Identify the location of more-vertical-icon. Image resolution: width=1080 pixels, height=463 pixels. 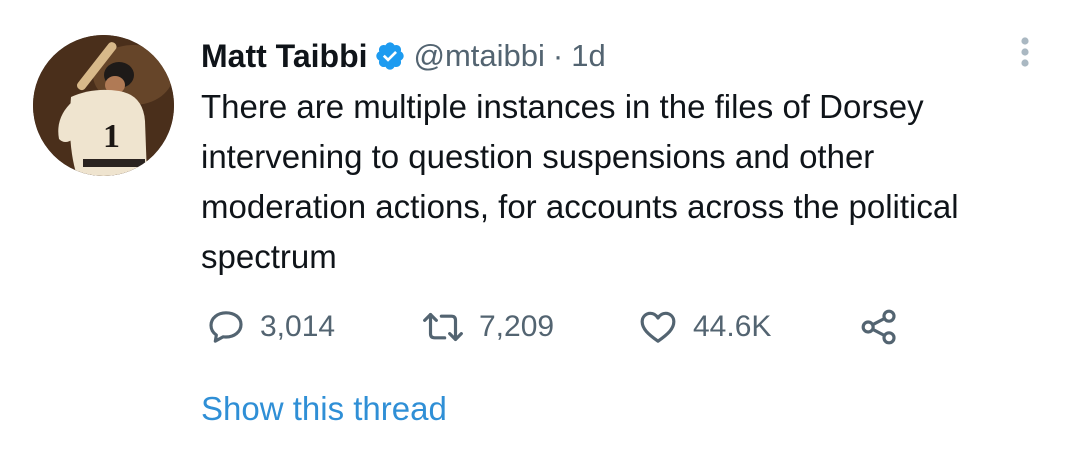
(1025, 54).